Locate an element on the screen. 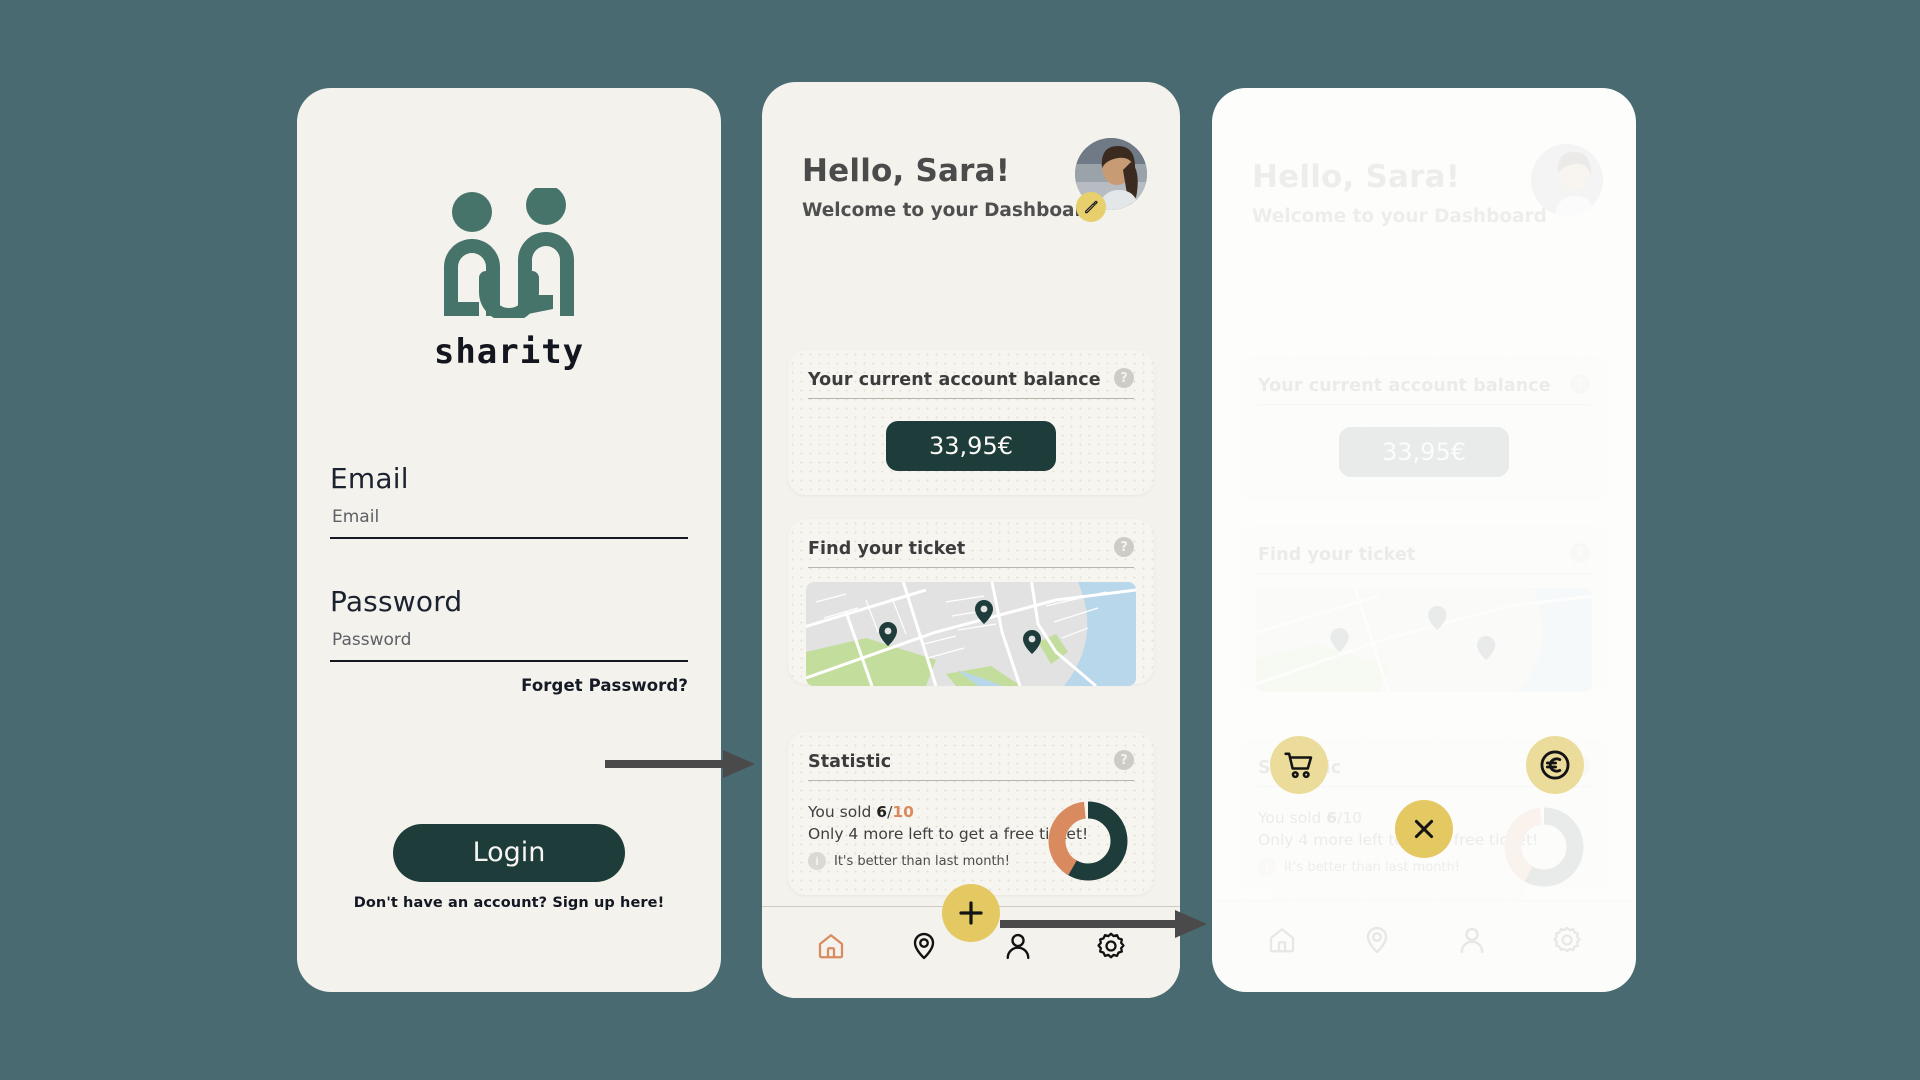 This screenshot has width=1920, height=1080. sold-prefix: You sold is located at coordinates (842, 812).